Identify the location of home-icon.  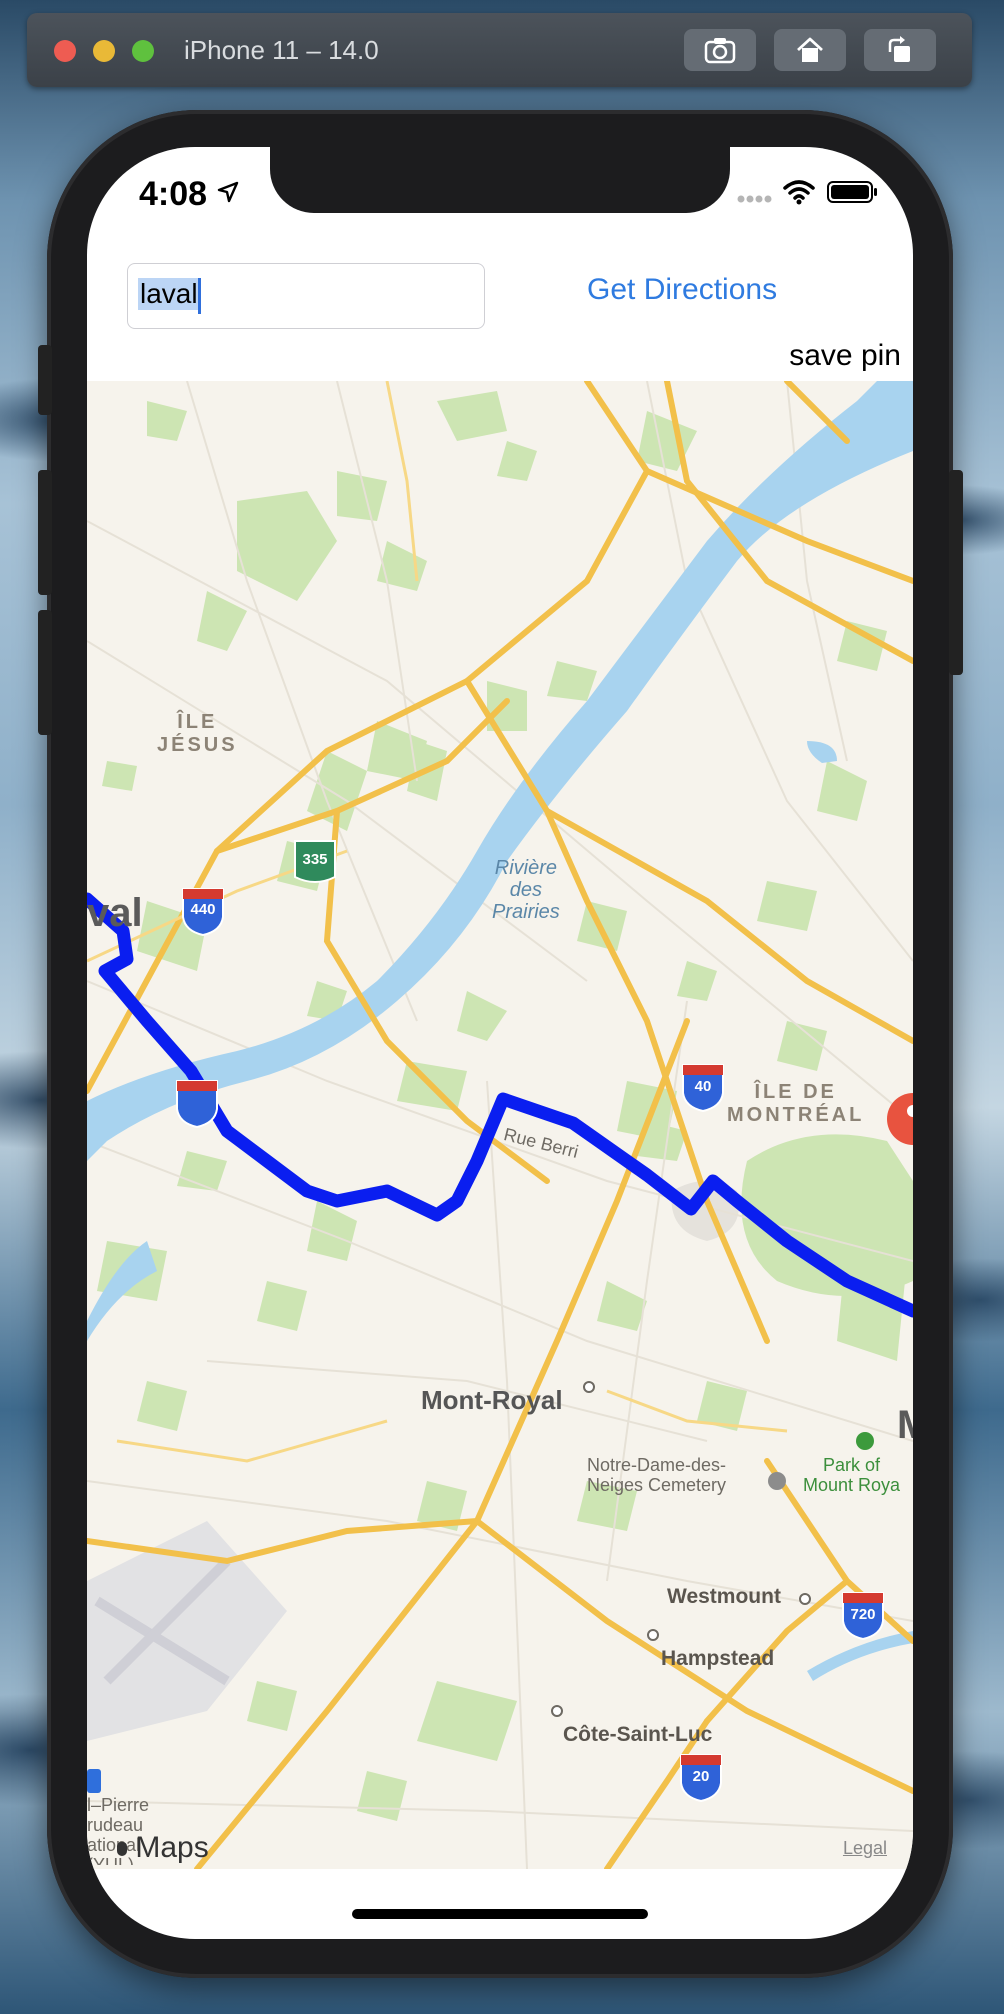
(810, 49).